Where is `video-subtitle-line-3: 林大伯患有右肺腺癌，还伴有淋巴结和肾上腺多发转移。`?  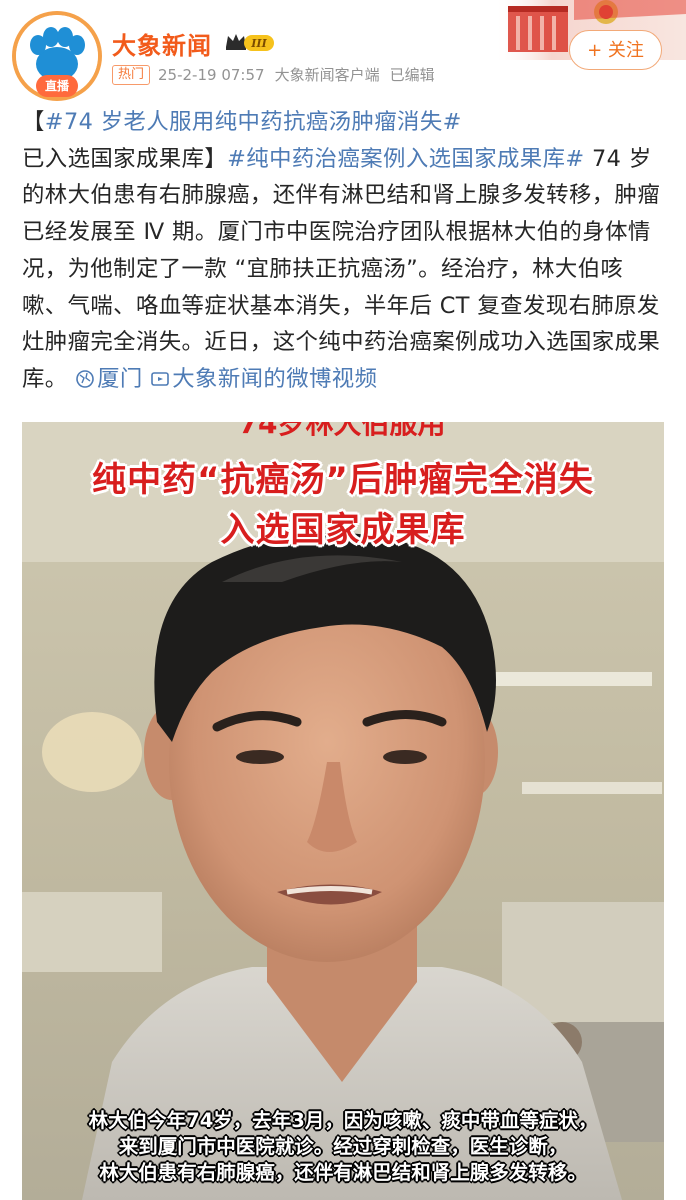 video-subtitle-line-3: 林大伯患有右肺腺癌，还伴有淋巴结和肾上腺多发转移。 is located at coordinates (343, 1172).